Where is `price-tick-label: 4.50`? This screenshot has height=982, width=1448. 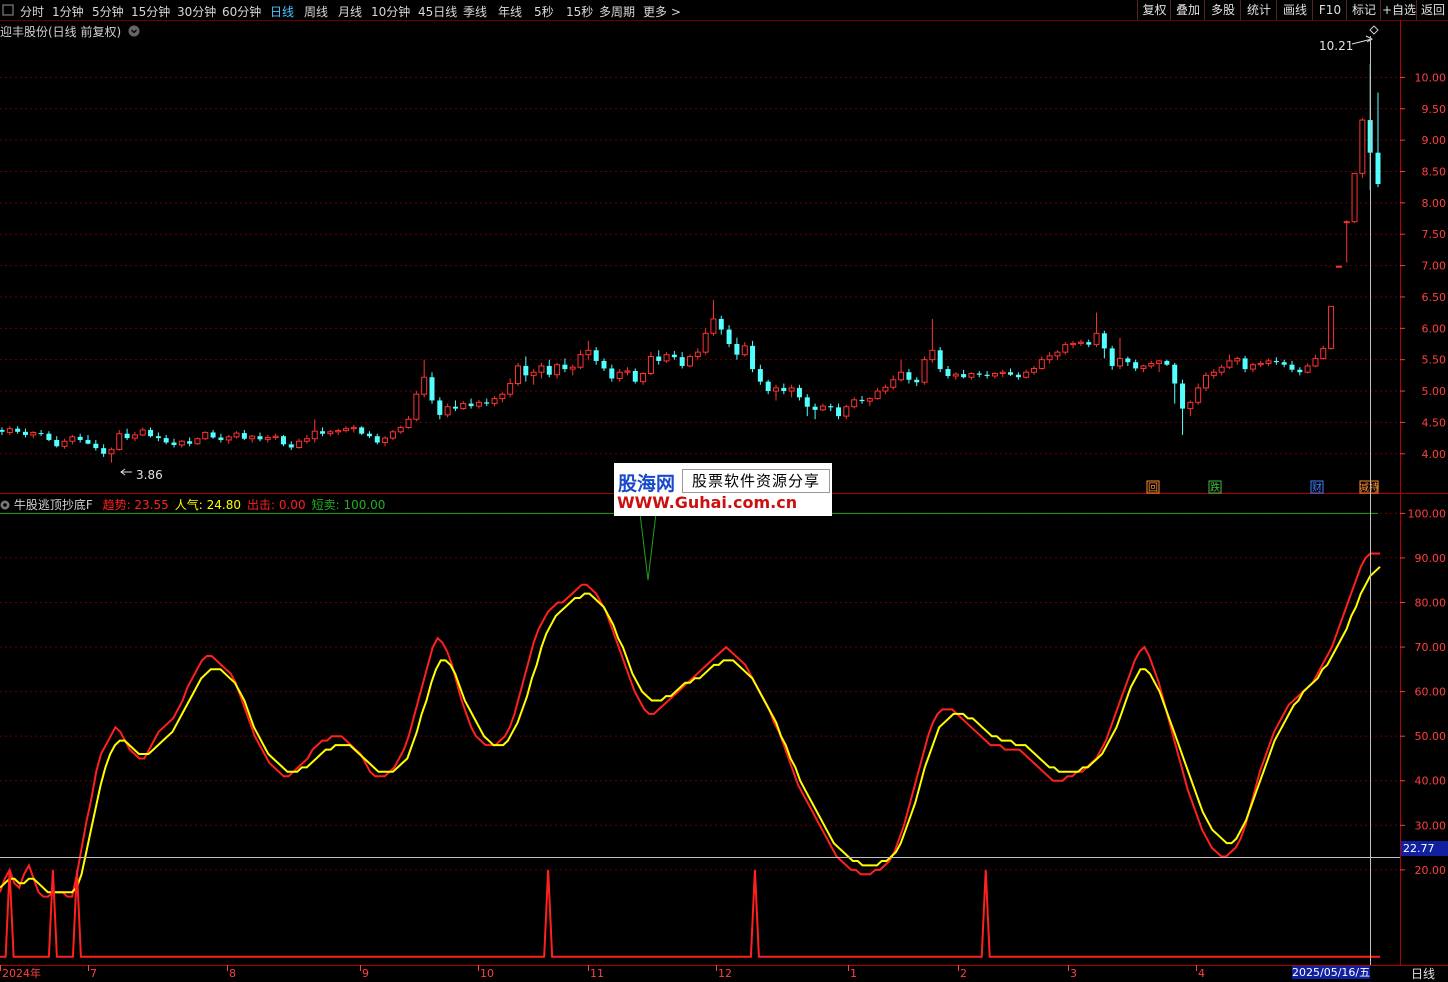
price-tick-label: 4.50 is located at coordinates (1434, 422).